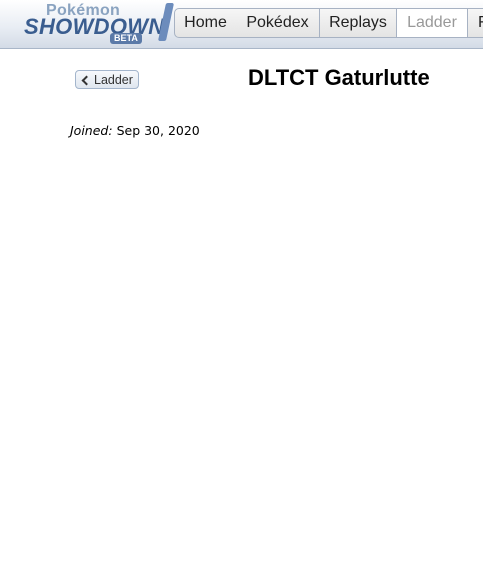  I want to click on nav-tab-home: Home, so click(205, 23).